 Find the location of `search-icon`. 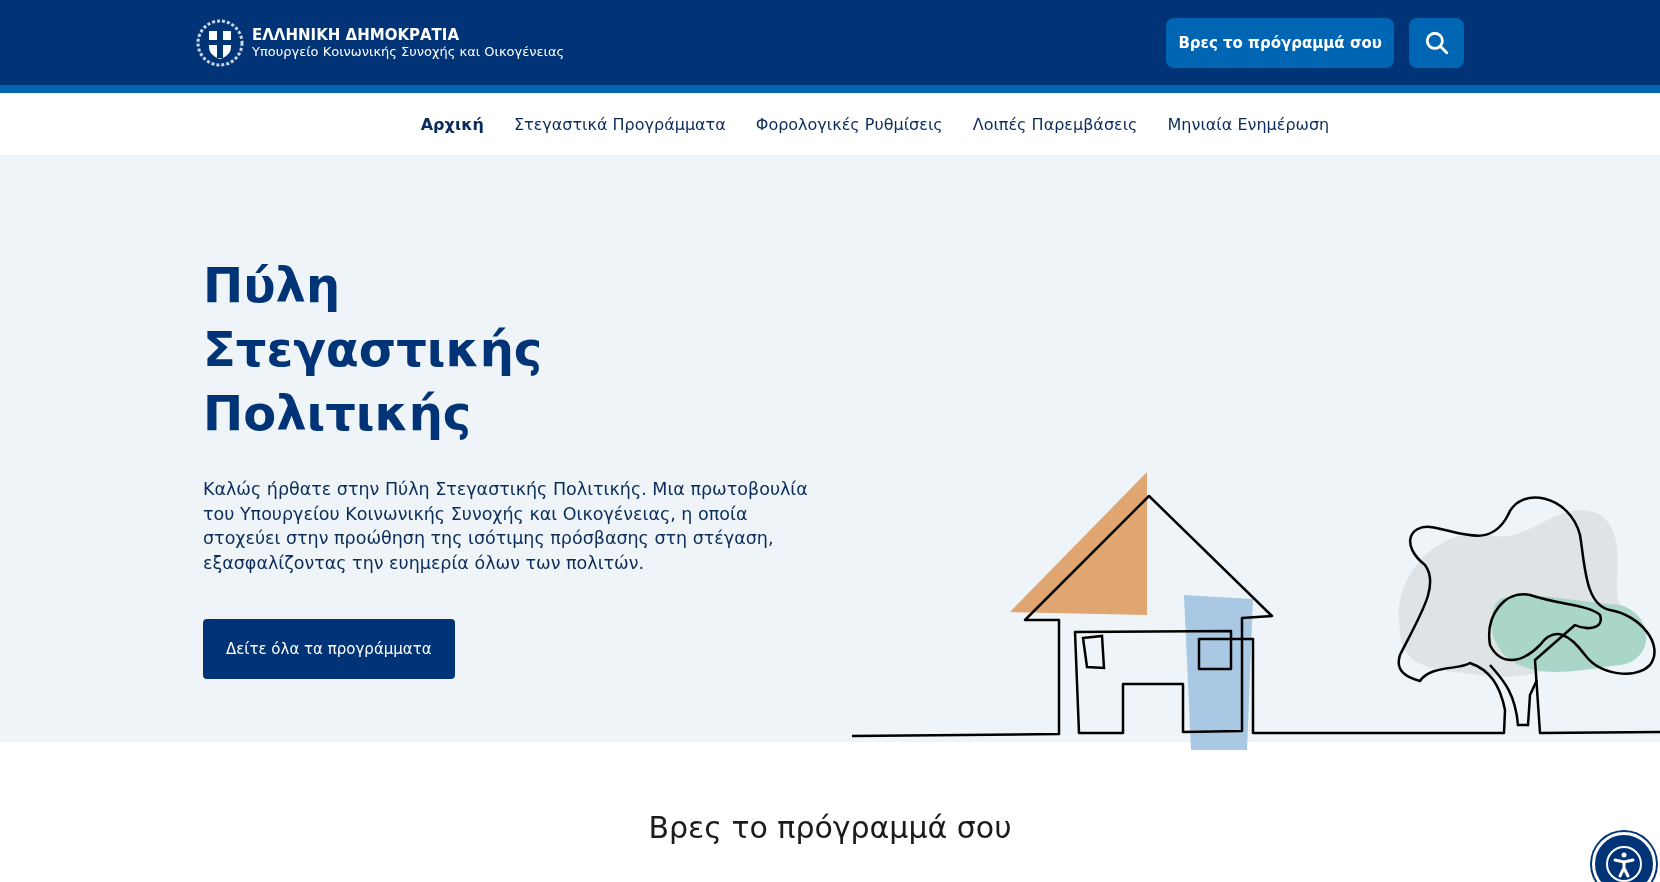

search-icon is located at coordinates (1436, 42).